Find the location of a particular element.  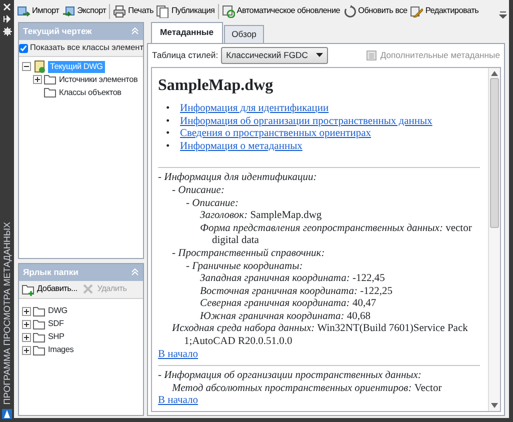

tab: Обзор is located at coordinates (244, 34).